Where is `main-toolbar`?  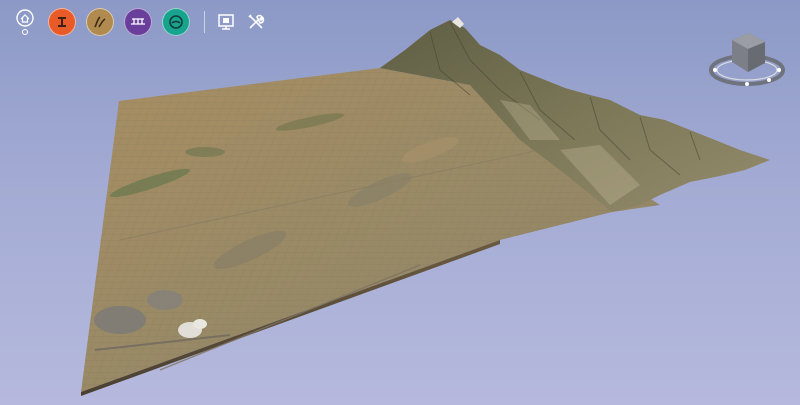 main-toolbar is located at coordinates (144, 22).